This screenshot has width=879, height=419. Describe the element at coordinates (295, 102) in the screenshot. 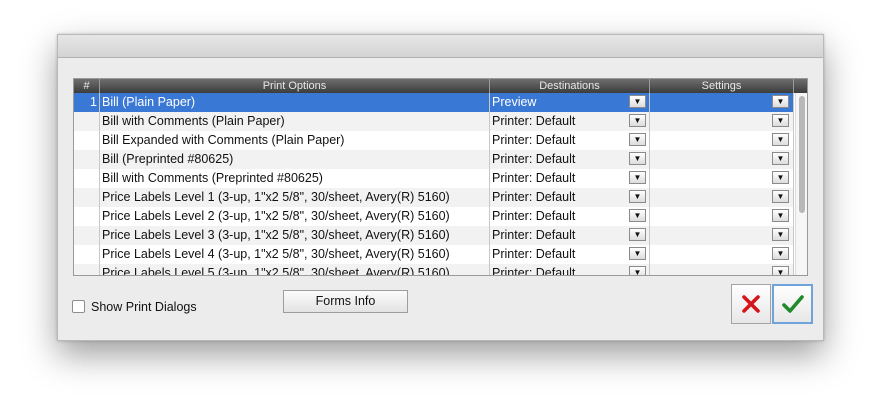

I see `print-option-name: Bill (Plain Paper)` at that location.